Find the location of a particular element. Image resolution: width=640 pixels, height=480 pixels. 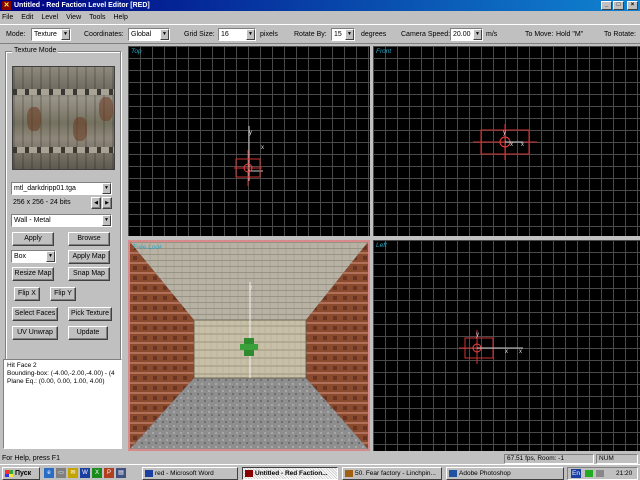

resize-map-button: Resize Map is located at coordinates (33, 274).